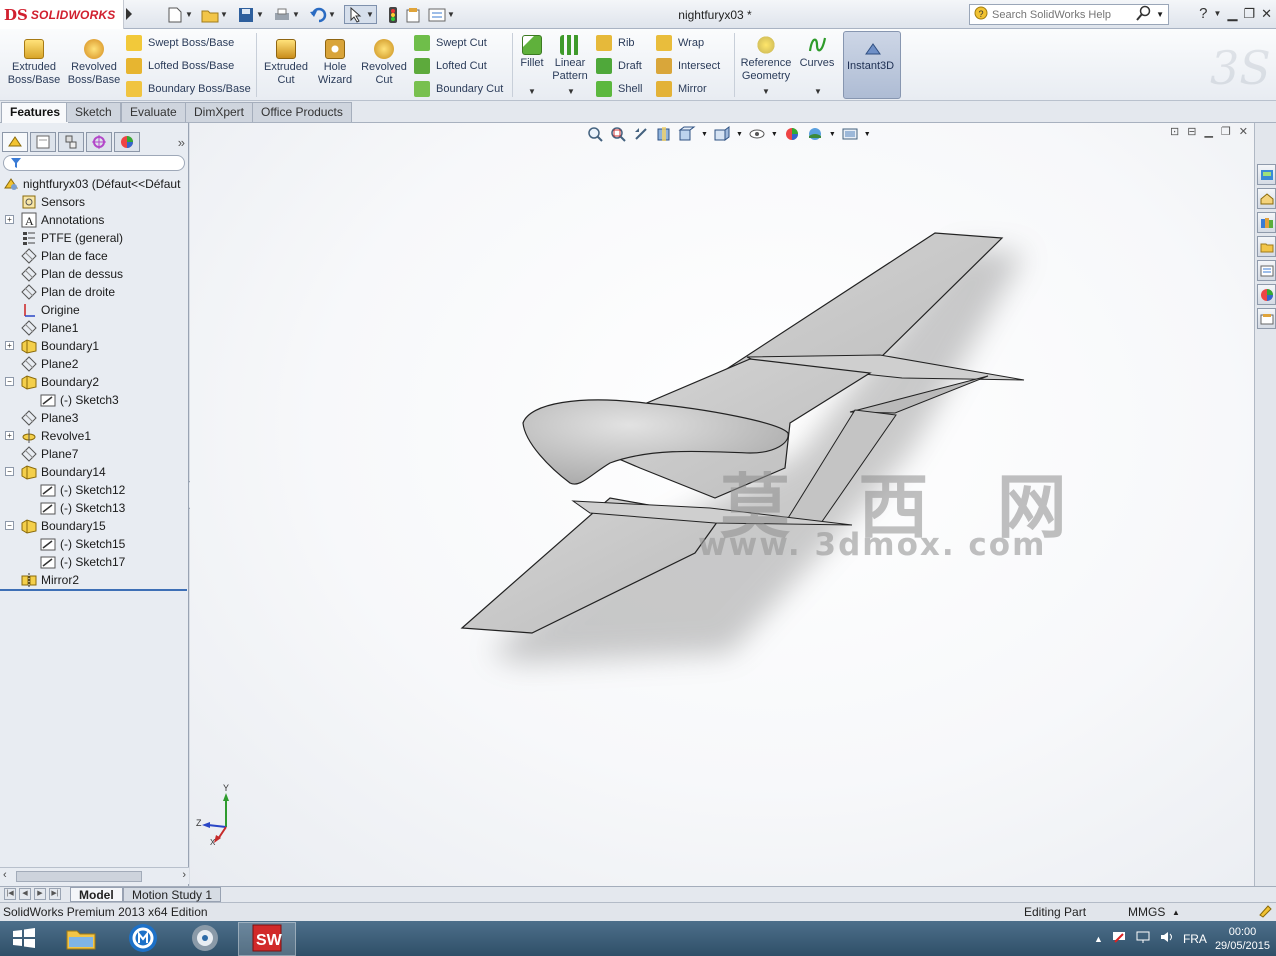 This screenshot has height=956, width=1276. Describe the element at coordinates (205, 939) in the screenshot. I see `taskbar-media-player` at that location.